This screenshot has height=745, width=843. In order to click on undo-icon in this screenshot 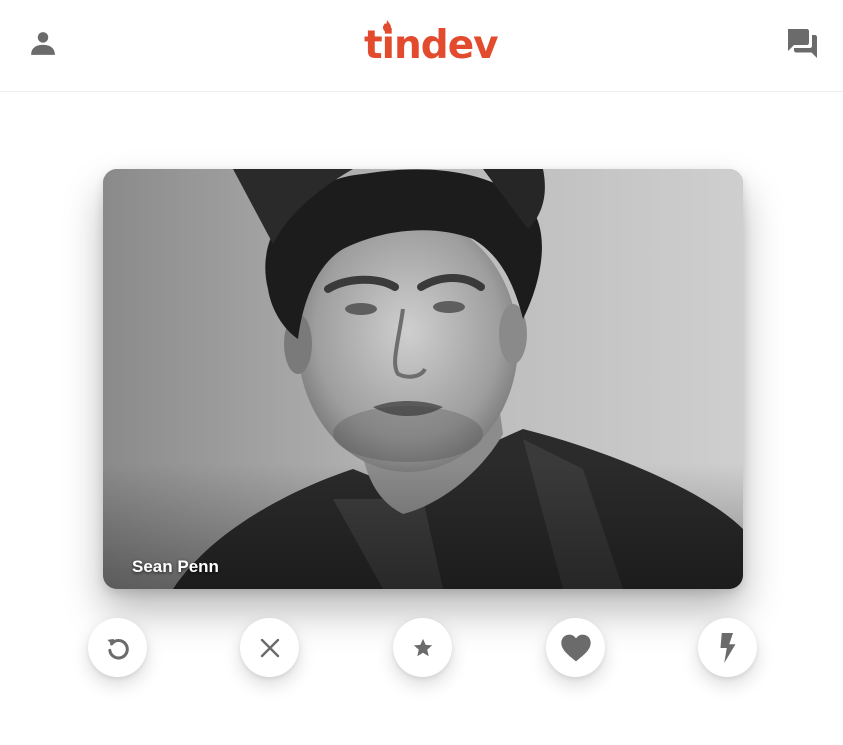, I will do `click(118, 648)`.